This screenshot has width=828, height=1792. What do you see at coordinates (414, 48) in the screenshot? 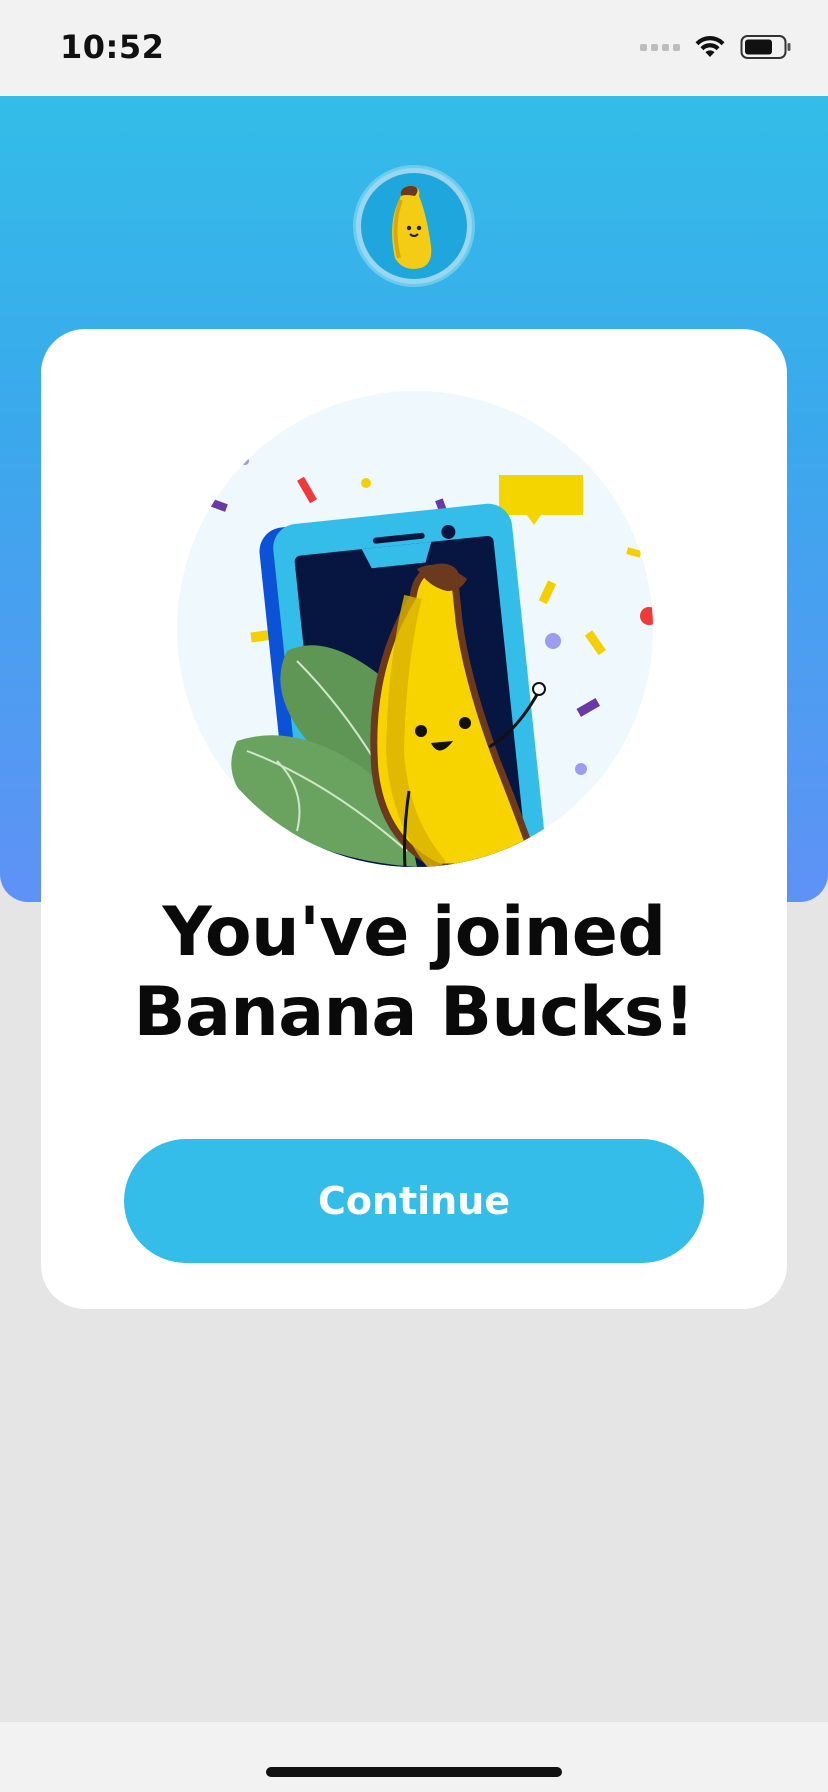
I see `status-bar: 10:52` at bounding box center [414, 48].